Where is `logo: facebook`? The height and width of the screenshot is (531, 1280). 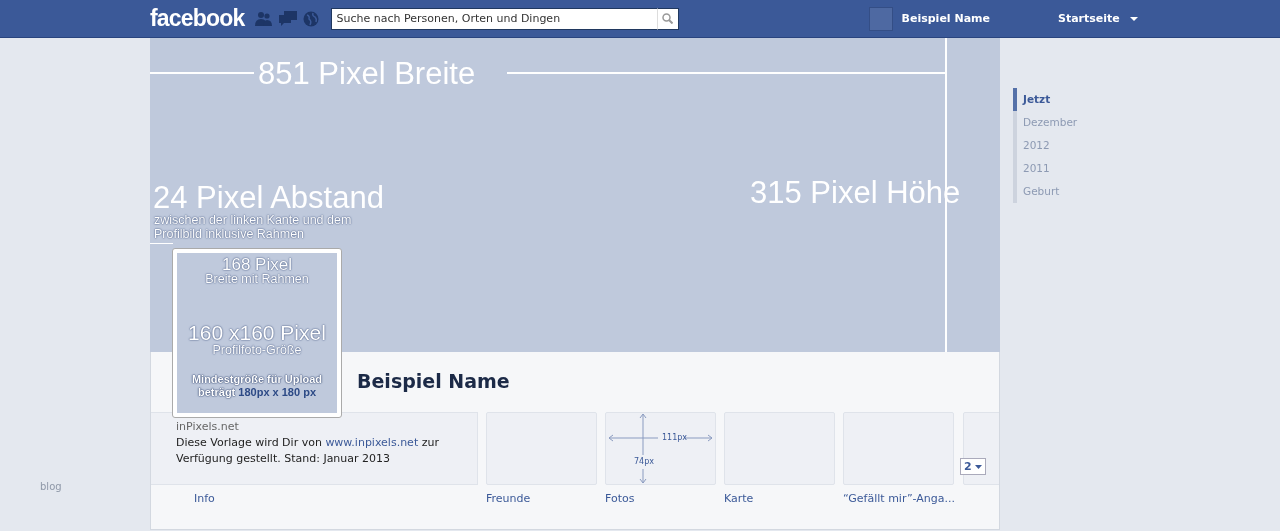
logo: facebook is located at coordinates (197, 18).